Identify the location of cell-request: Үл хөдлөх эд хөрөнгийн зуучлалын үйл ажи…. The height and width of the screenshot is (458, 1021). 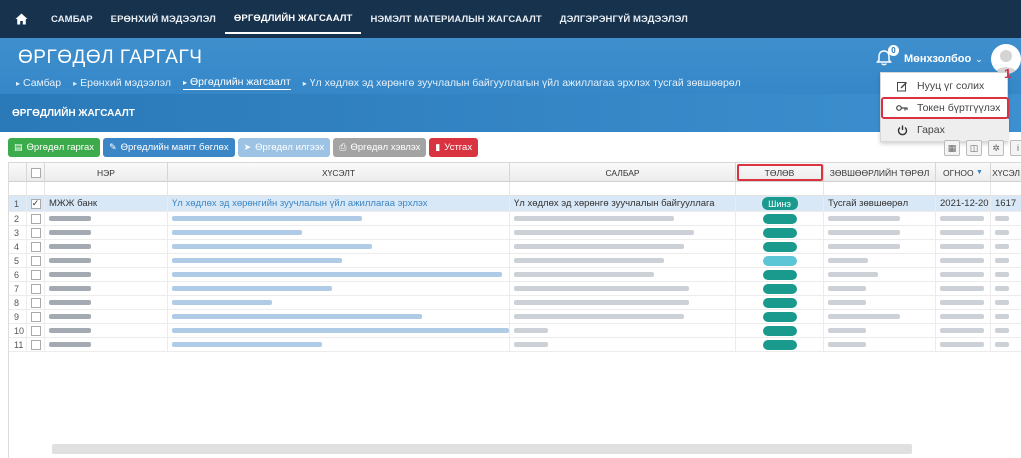
(339, 203).